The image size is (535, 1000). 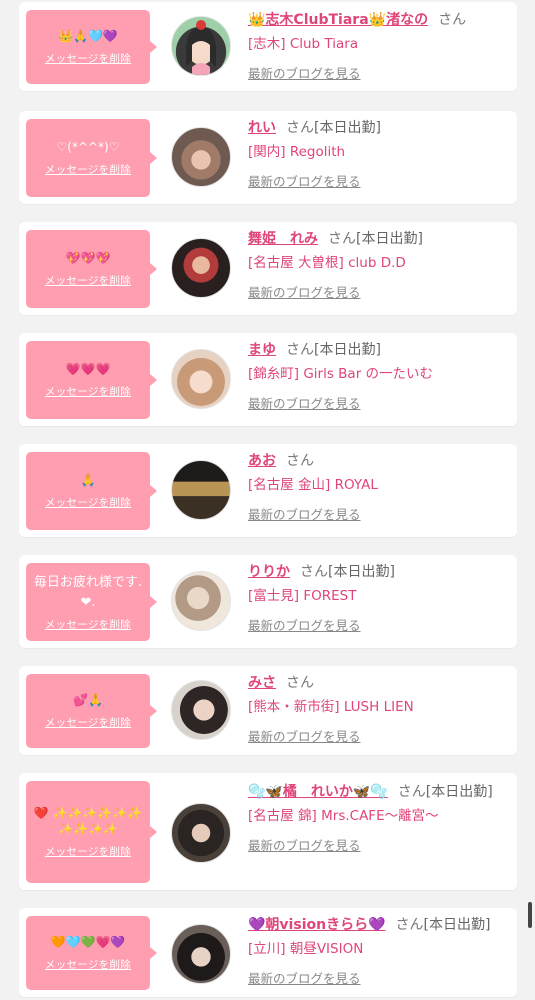 What do you see at coordinates (379, 597) in the screenshot?
I see `member-info: りりか さん[本日出勤] [富士見] FOREST 最新のブログを見る` at bounding box center [379, 597].